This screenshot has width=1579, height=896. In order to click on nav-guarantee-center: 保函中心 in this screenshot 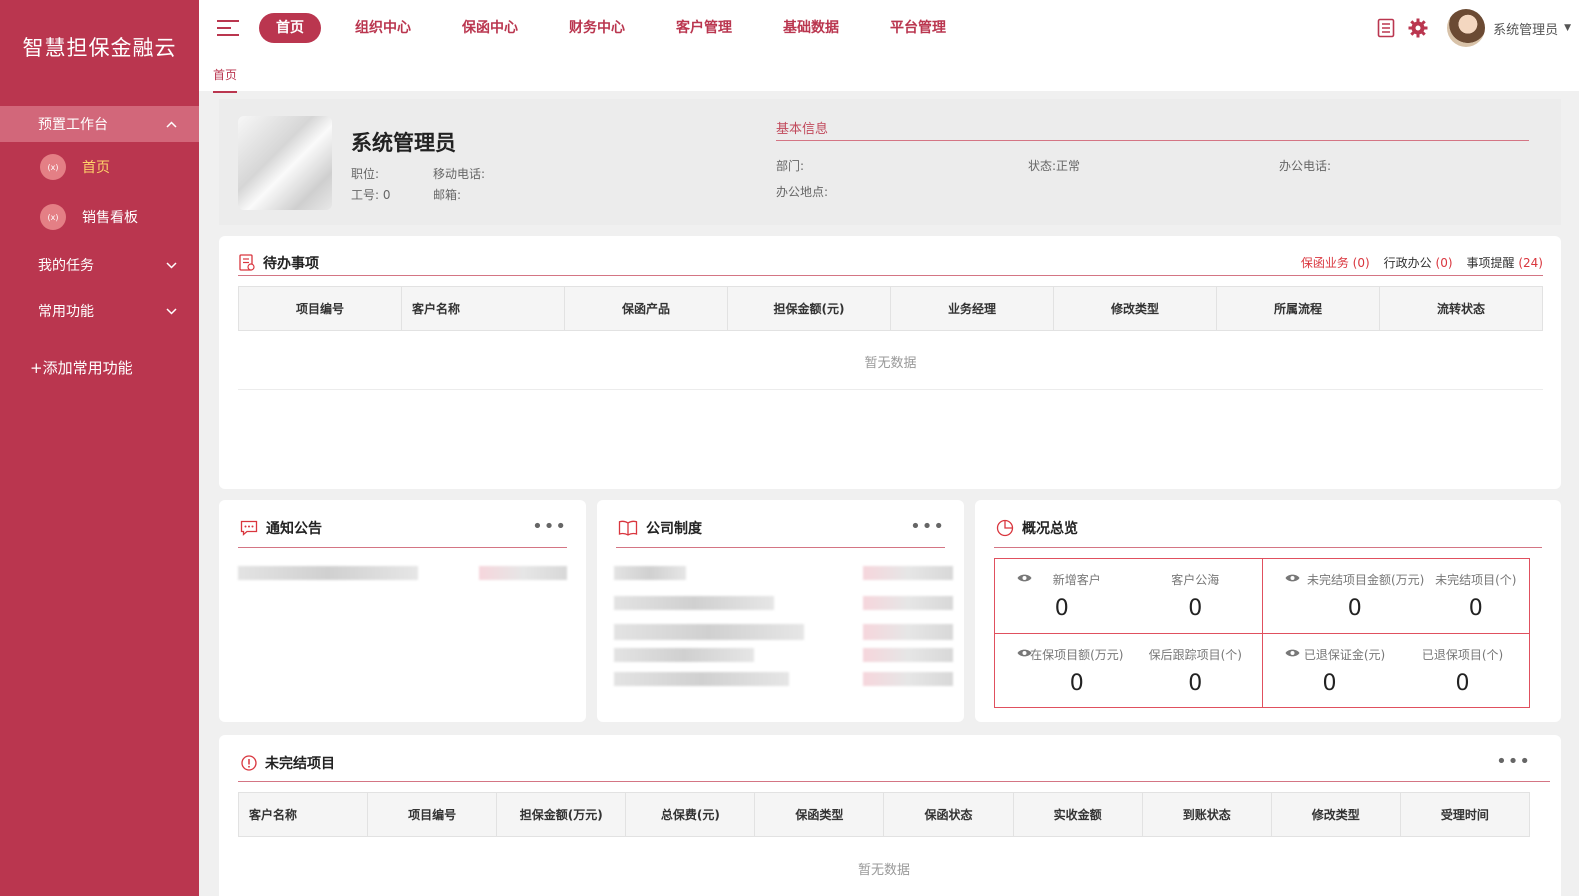, I will do `click(490, 28)`.